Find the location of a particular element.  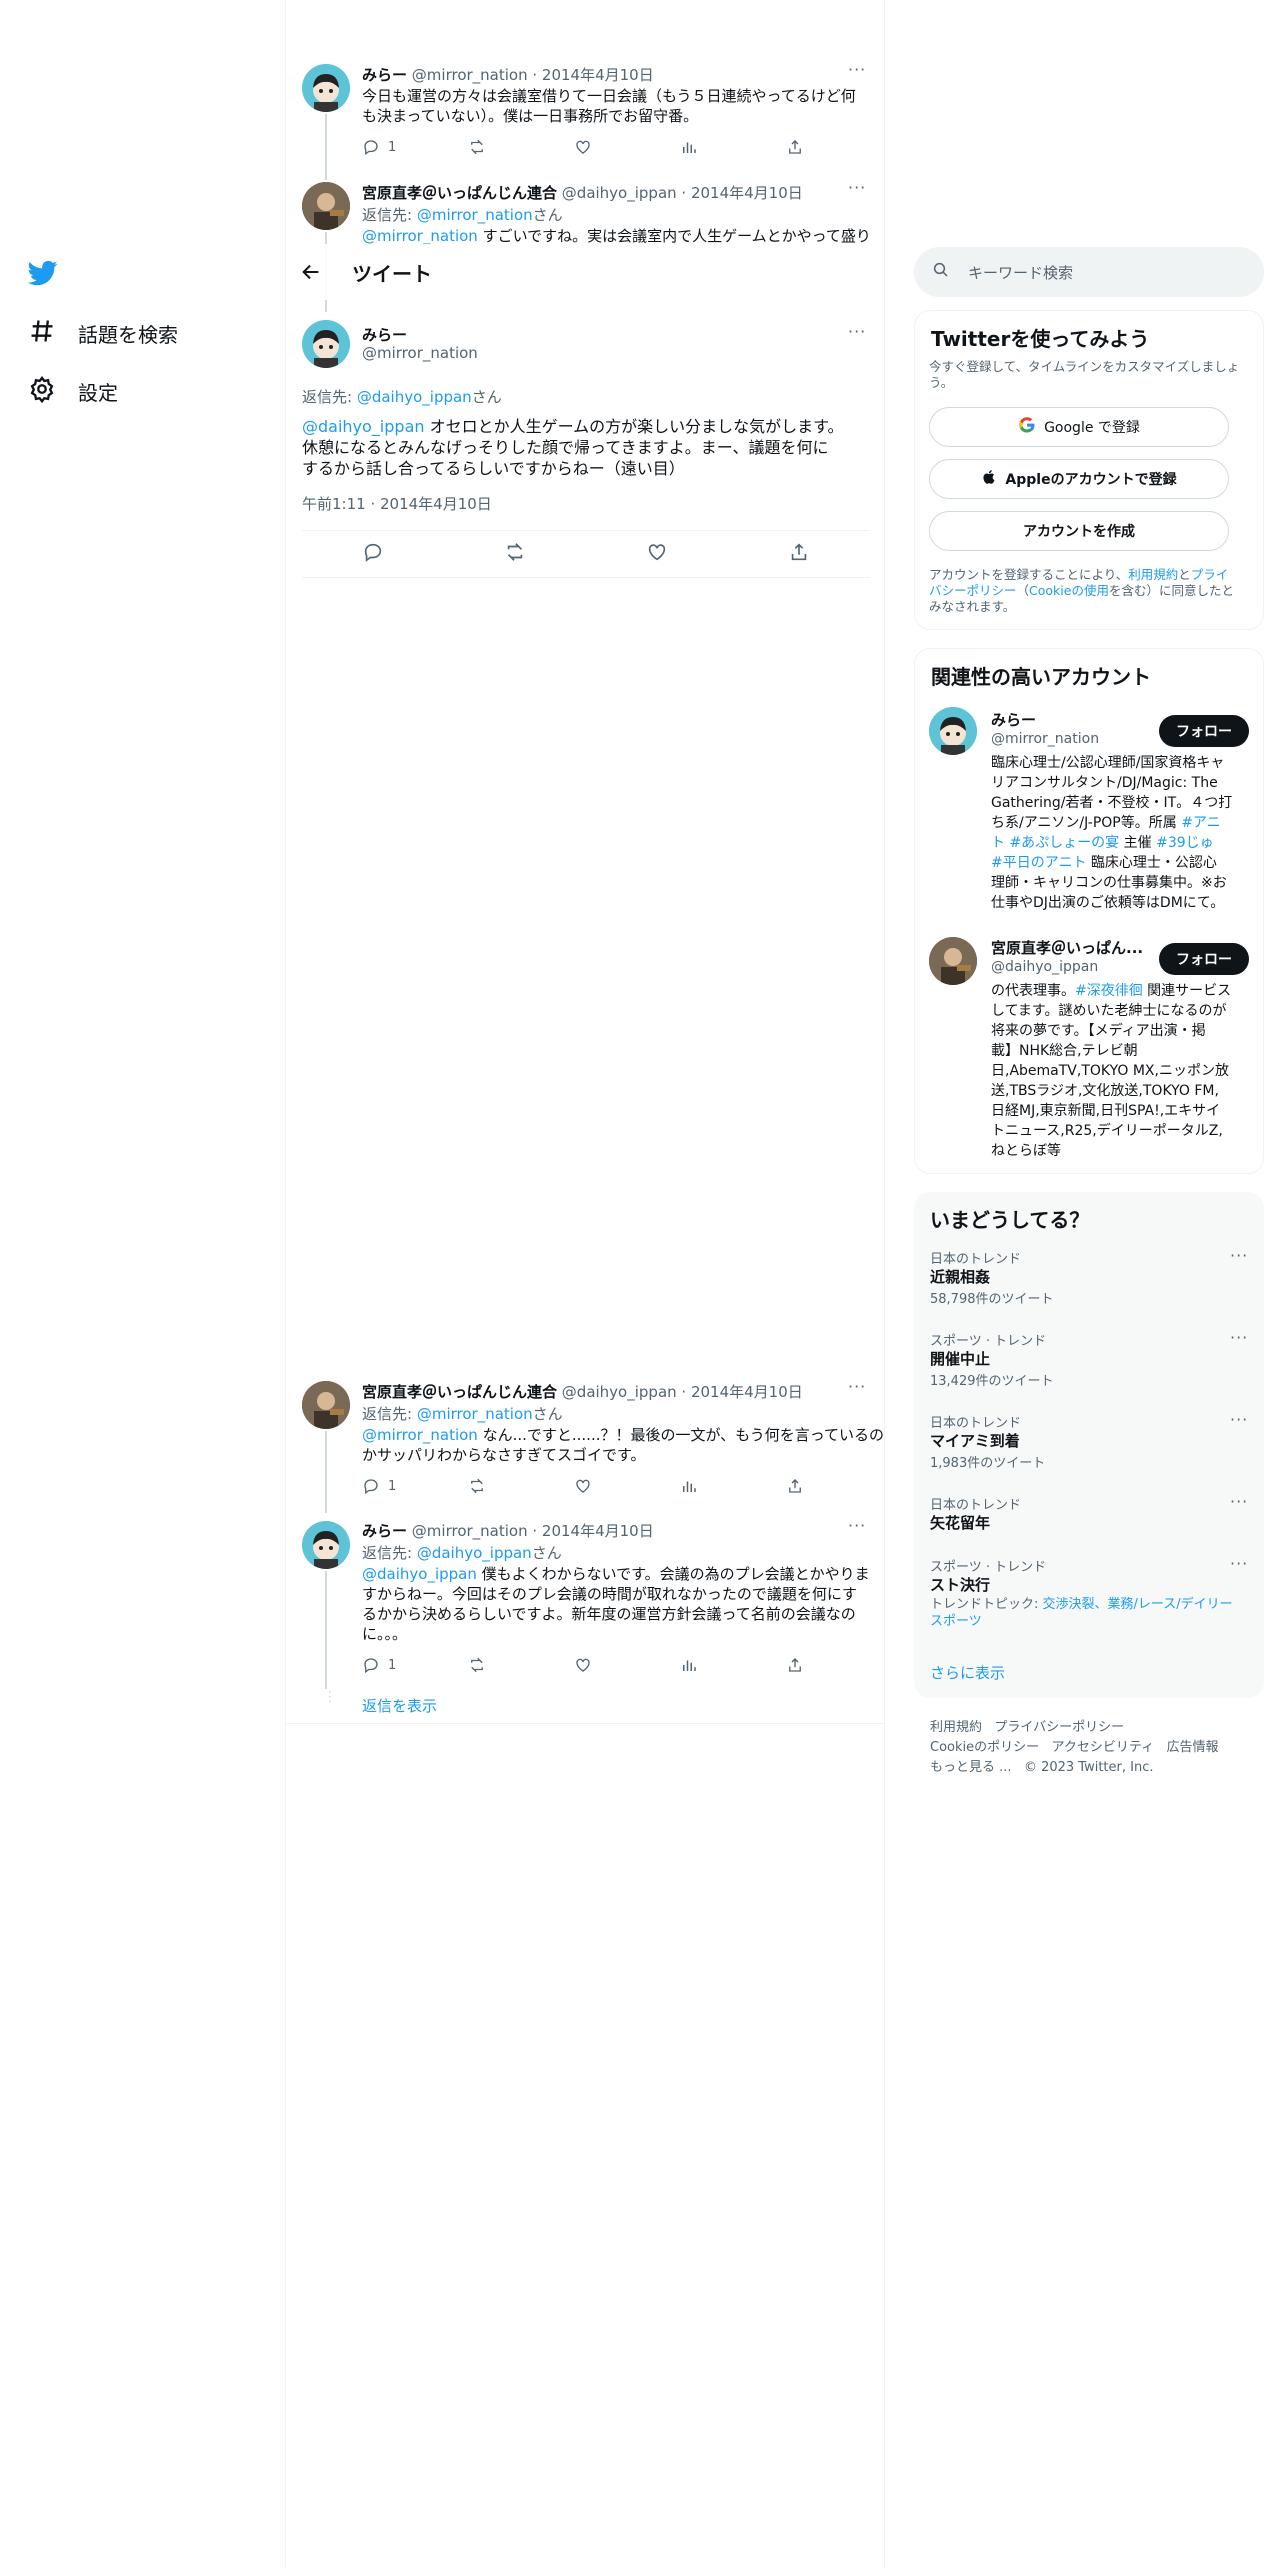

retweet-icon is located at coordinates (515, 554).